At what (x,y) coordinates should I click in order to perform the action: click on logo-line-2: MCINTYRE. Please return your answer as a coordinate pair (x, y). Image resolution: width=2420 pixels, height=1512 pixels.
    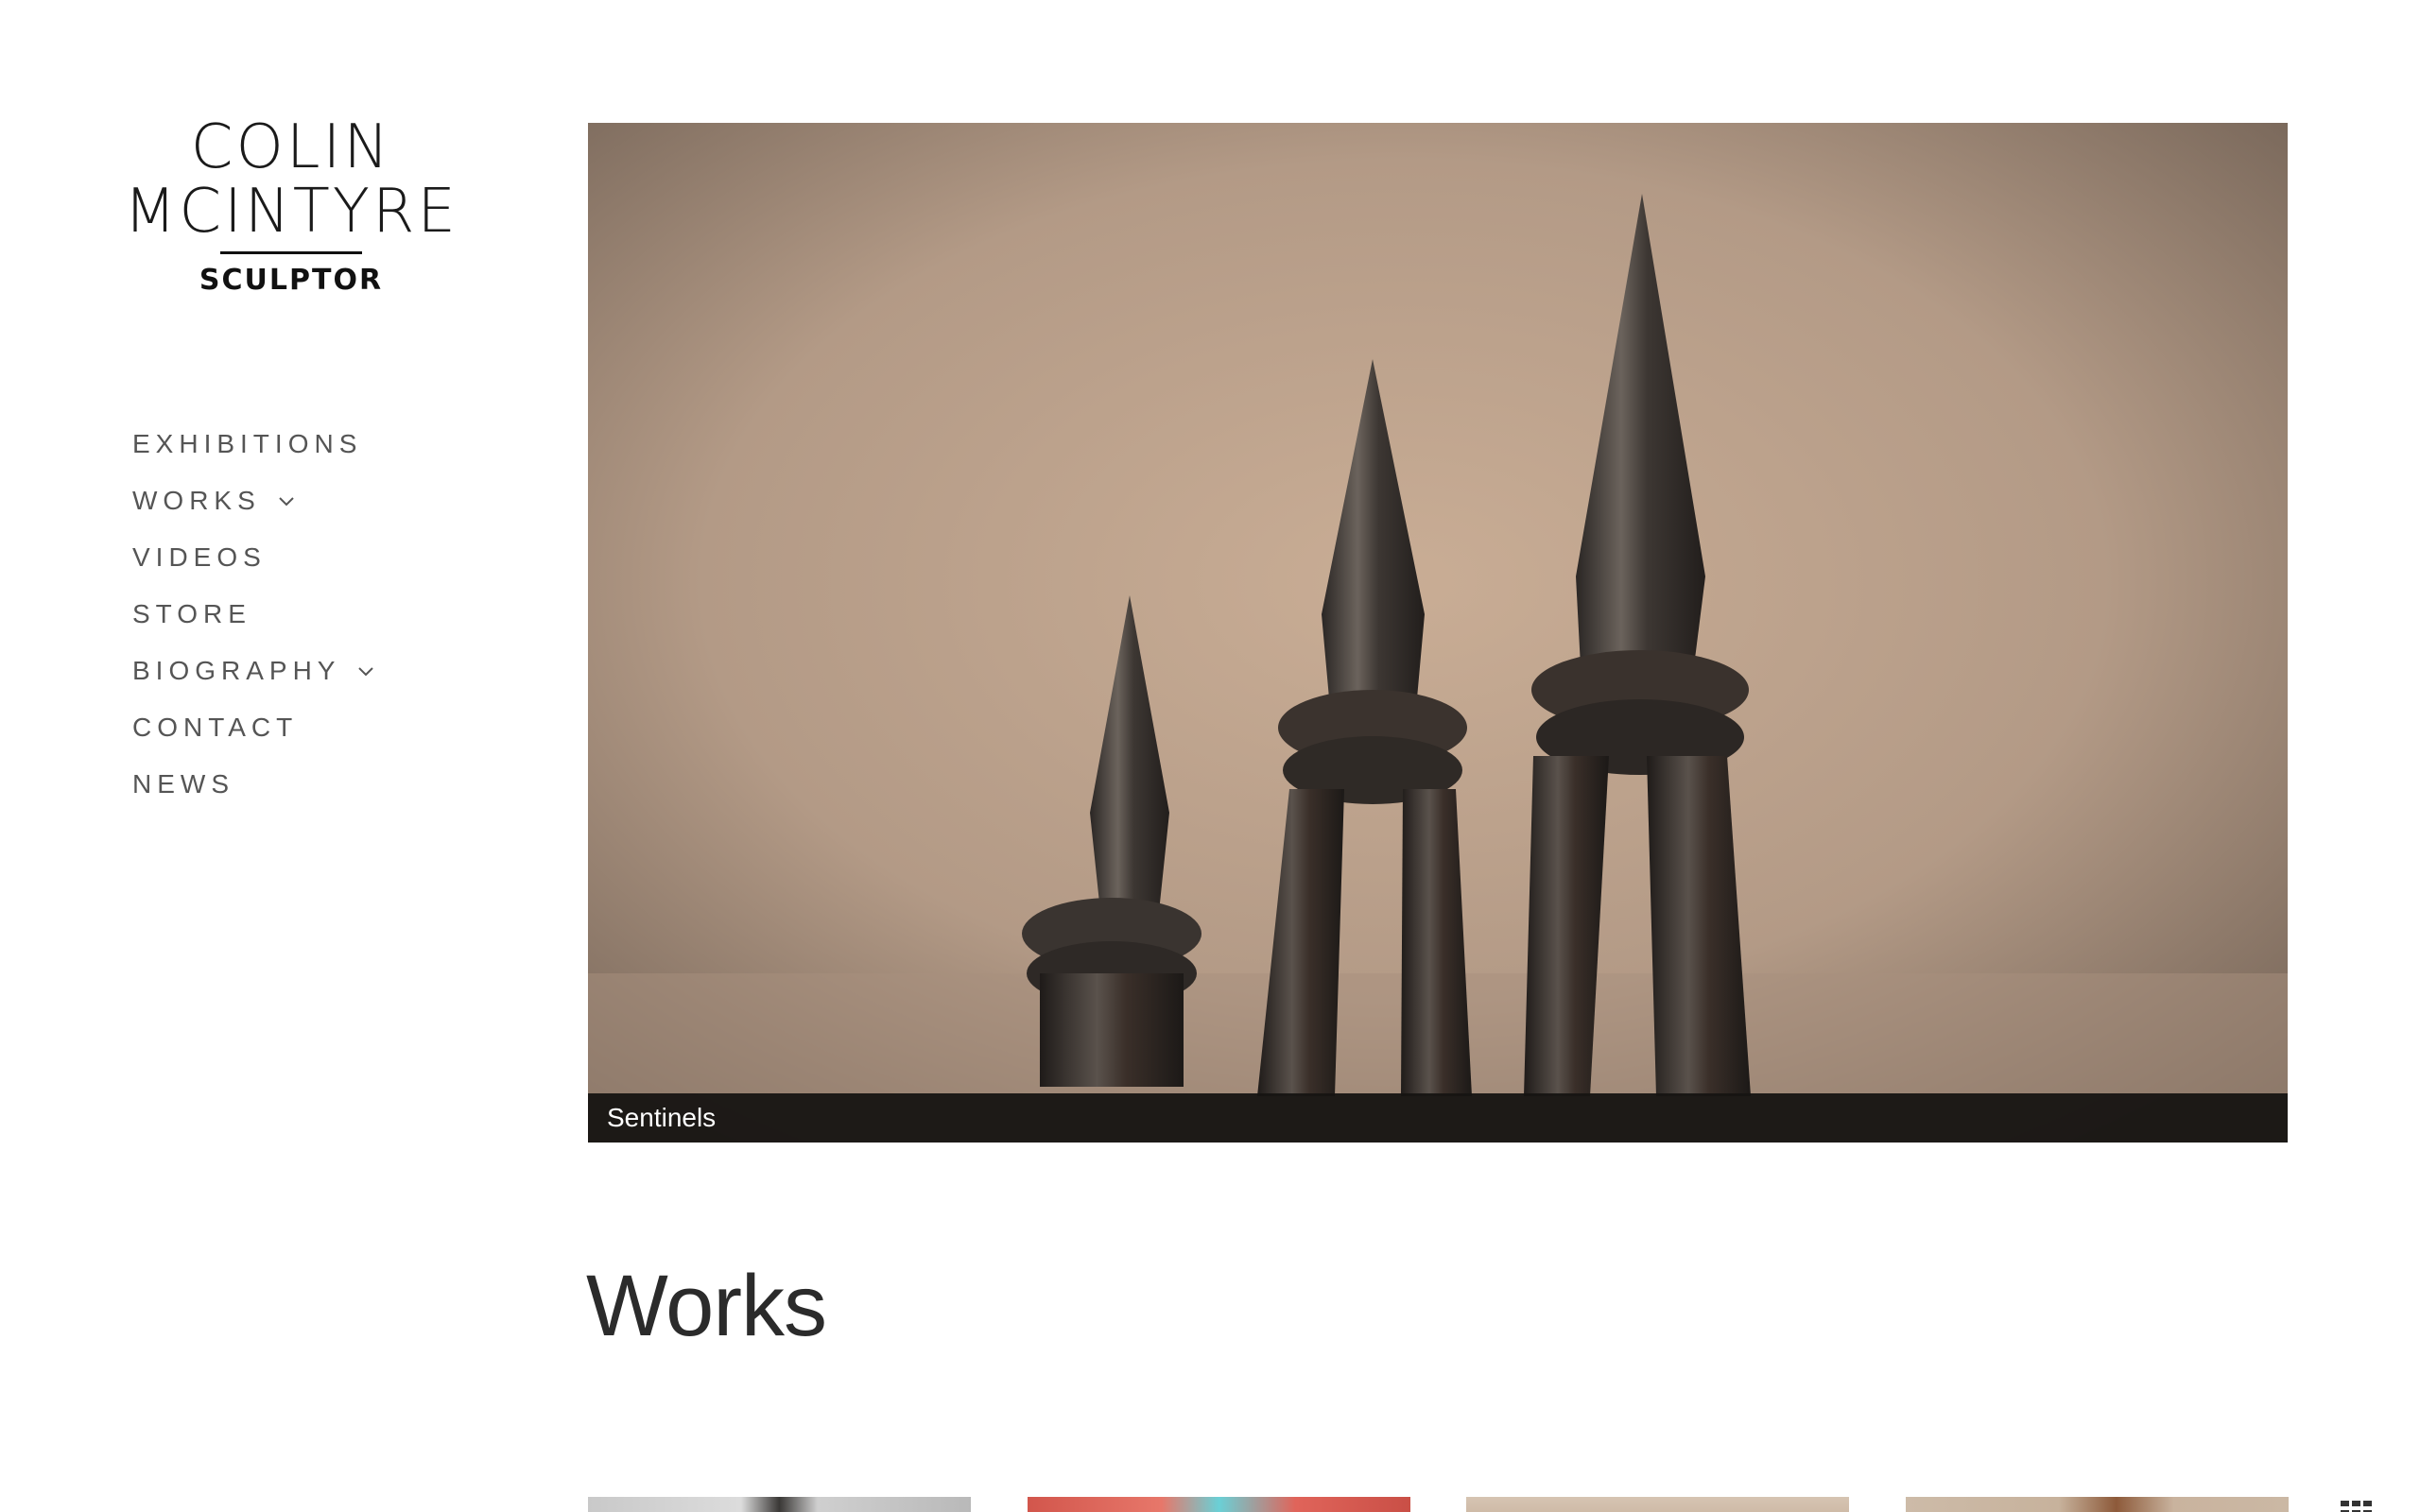
    Looking at the image, I should click on (291, 212).